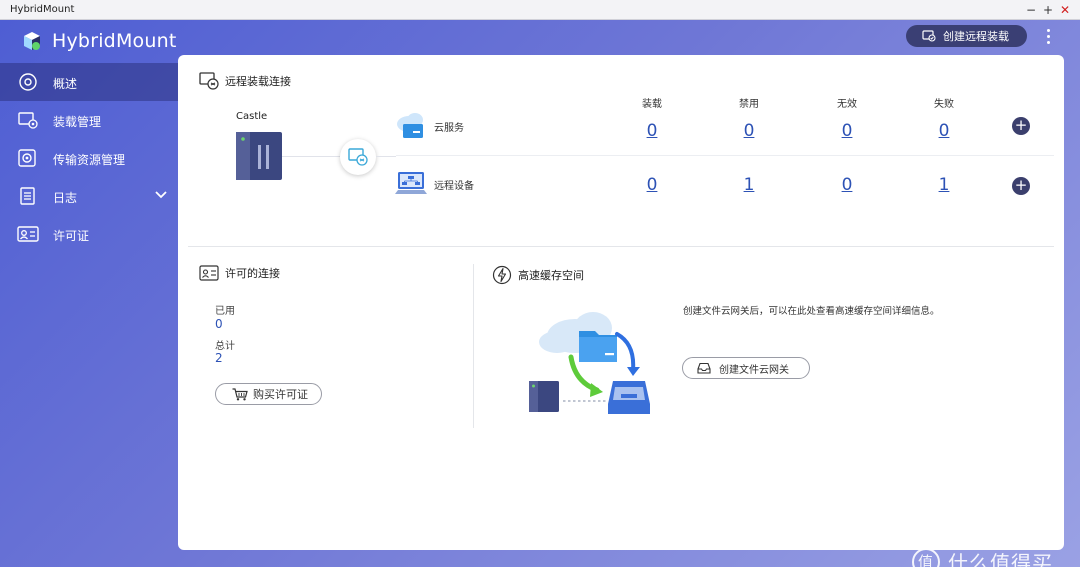 This screenshot has width=1080, height=567. What do you see at coordinates (704, 368) in the screenshot?
I see `inbox-icon` at bounding box center [704, 368].